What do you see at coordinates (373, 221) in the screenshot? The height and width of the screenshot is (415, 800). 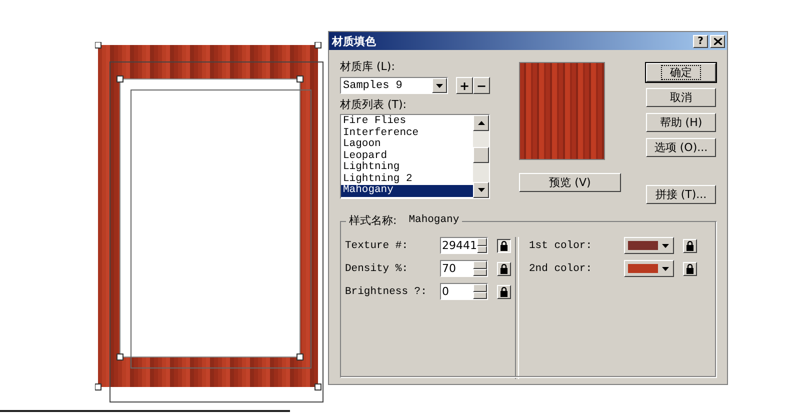 I see `style-name-label: 样式名称:` at bounding box center [373, 221].